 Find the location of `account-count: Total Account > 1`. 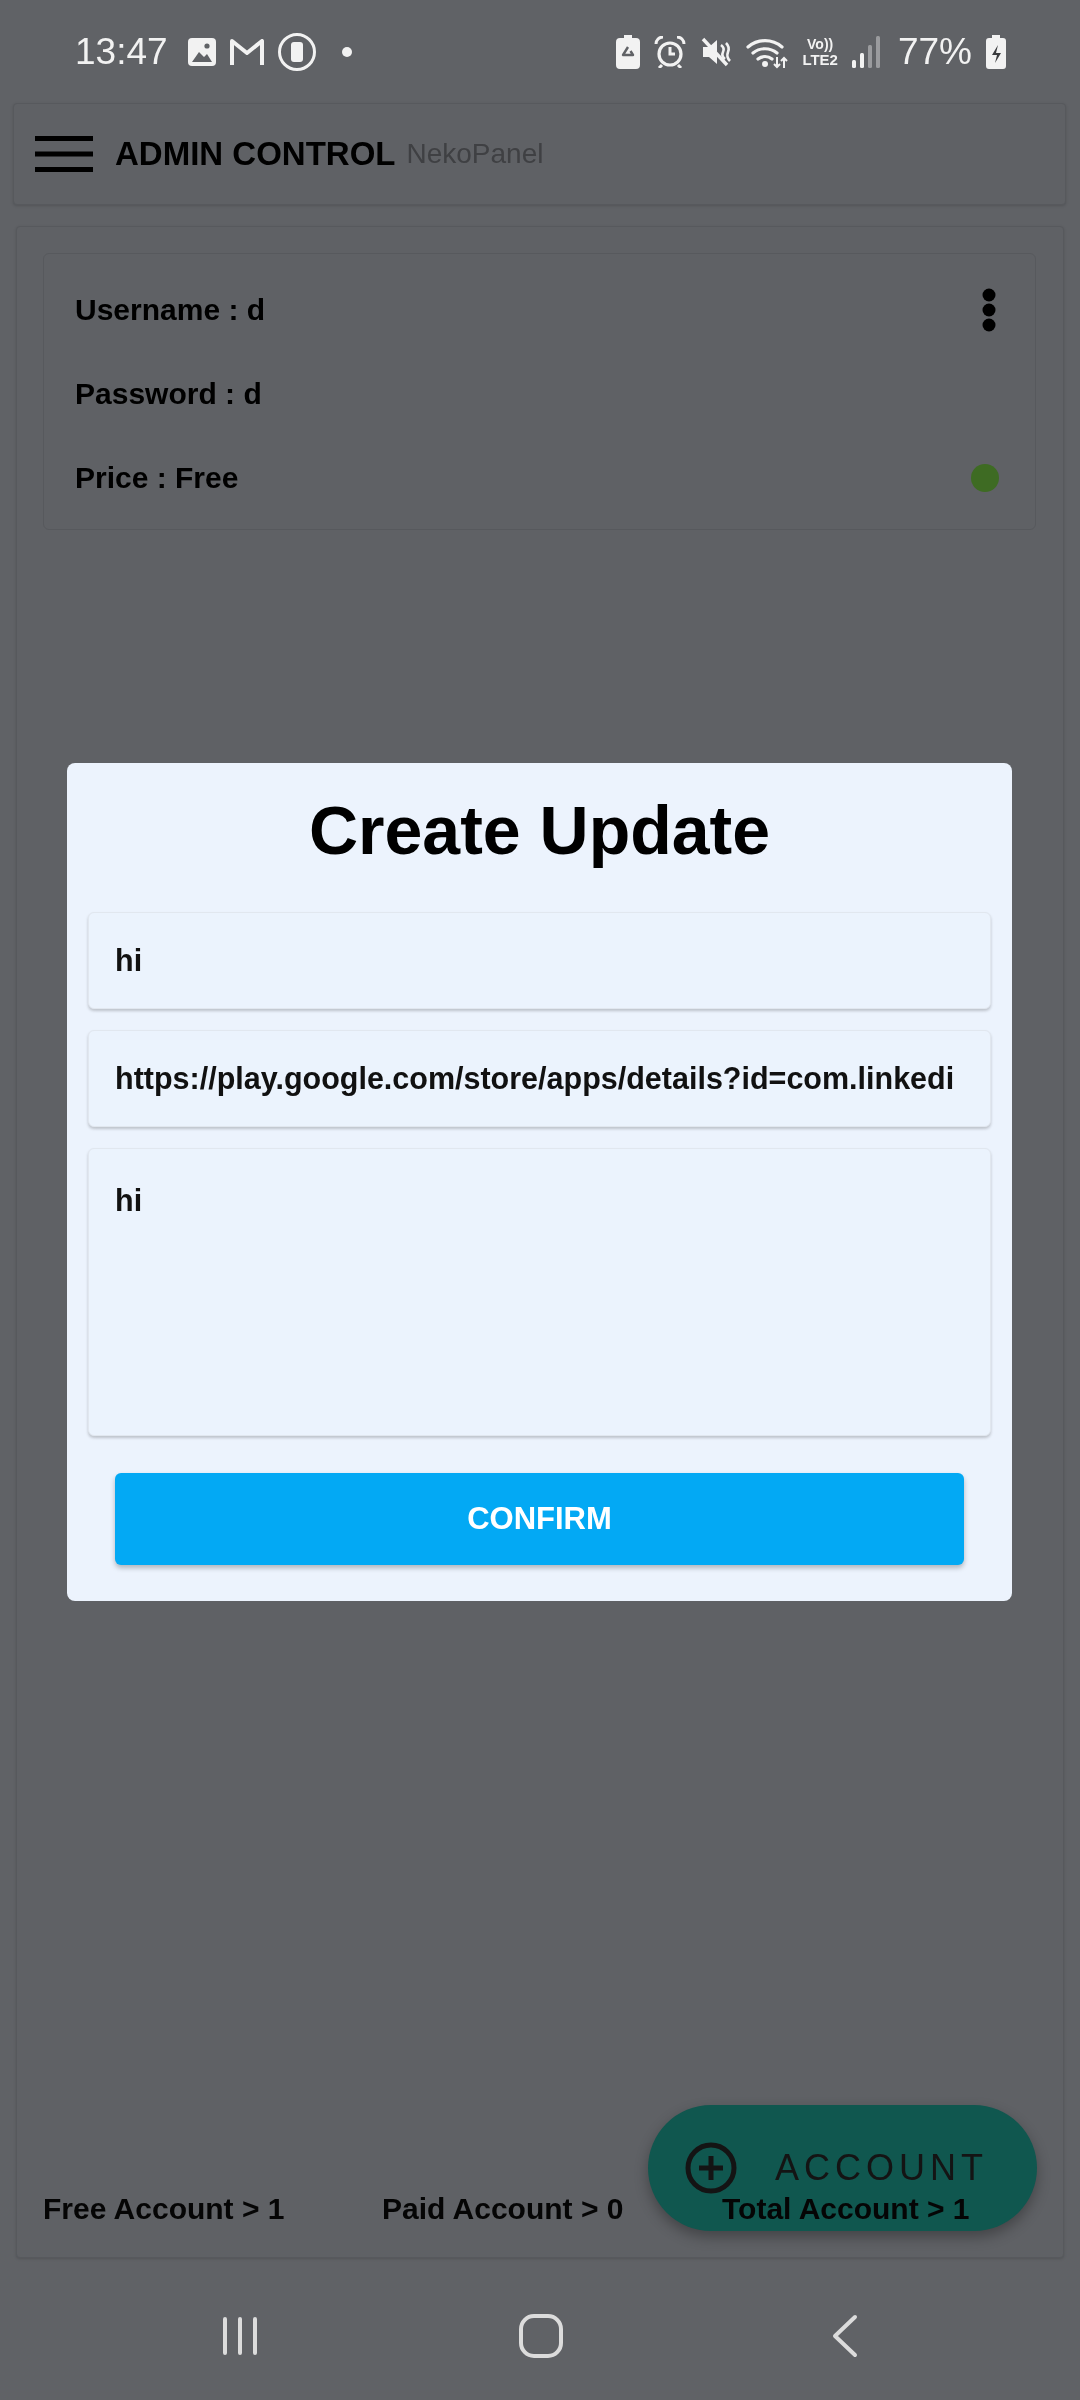

account-count: Total Account > 1 is located at coordinates (846, 2209).